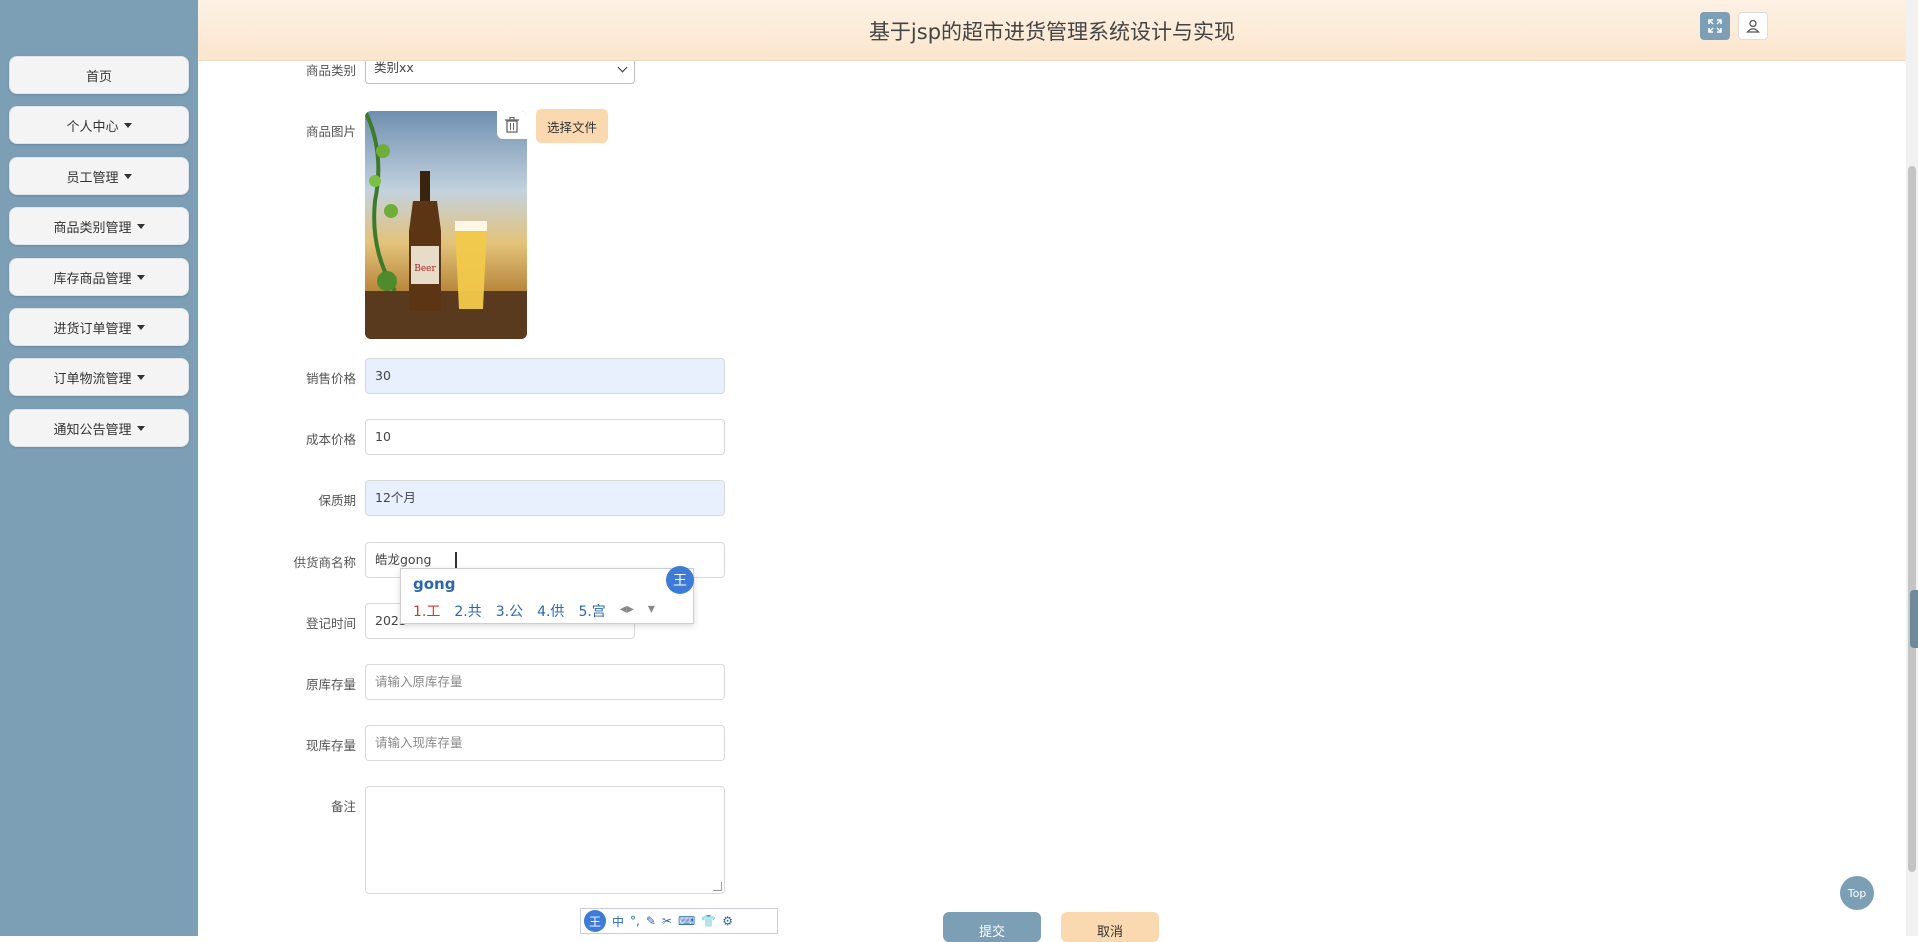 The height and width of the screenshot is (942, 1918). Describe the element at coordinates (550, 611) in the screenshot. I see `ime-candidate: 4.供` at that location.